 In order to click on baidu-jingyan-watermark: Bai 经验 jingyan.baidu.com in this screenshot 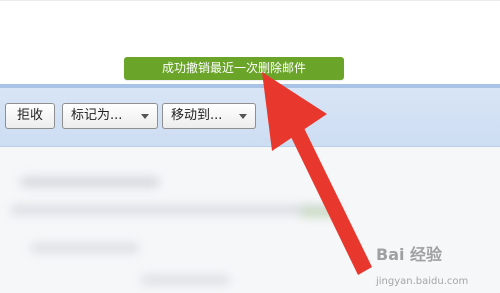, I will do `click(435, 264)`.